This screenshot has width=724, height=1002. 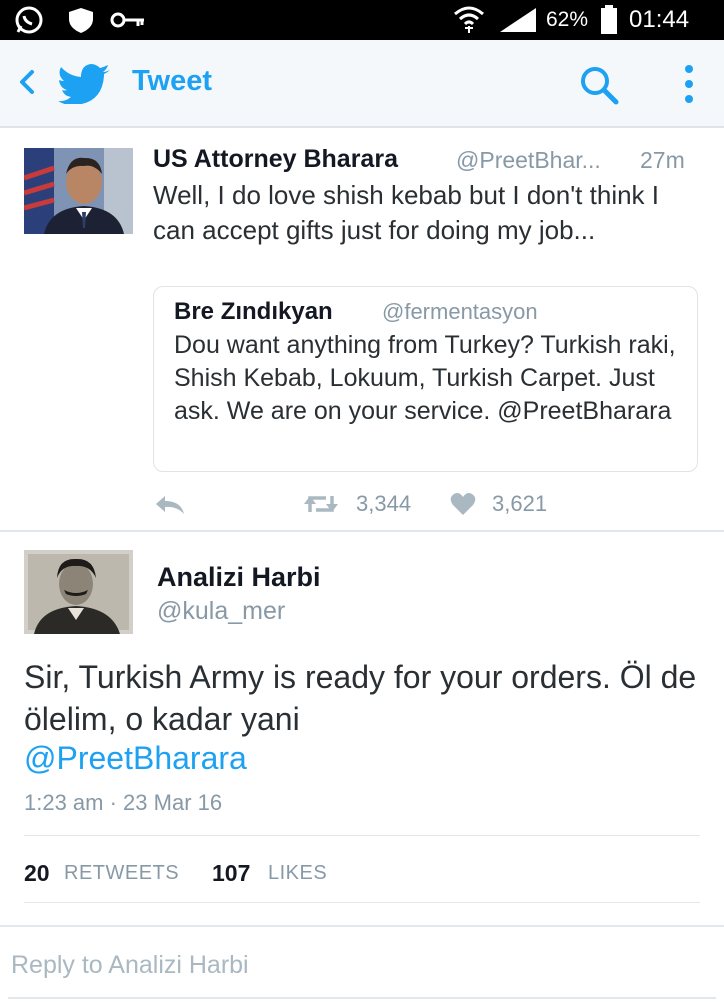 What do you see at coordinates (172, 81) in the screenshot?
I see `page-title: Tweet` at bounding box center [172, 81].